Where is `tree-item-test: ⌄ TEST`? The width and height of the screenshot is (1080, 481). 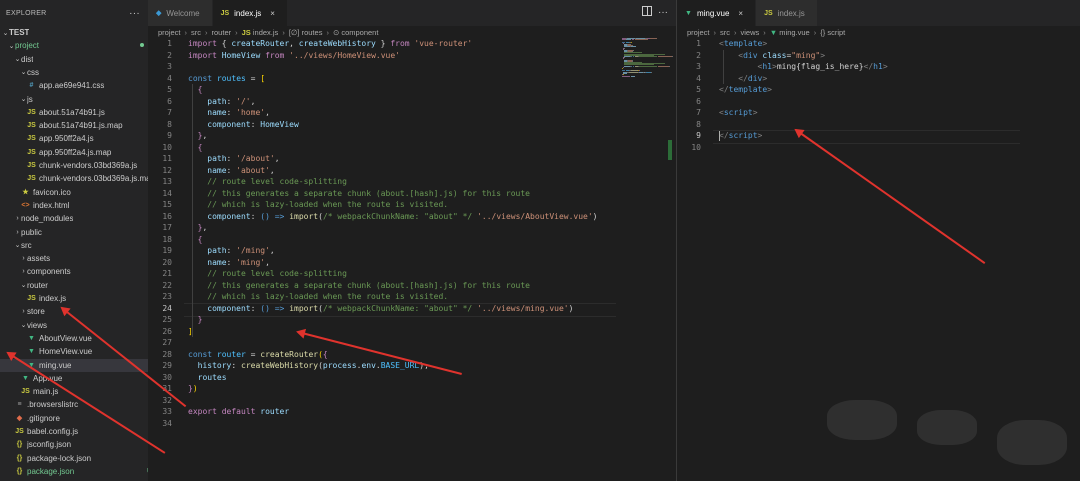 tree-item-test: ⌄ TEST is located at coordinates (74, 32).